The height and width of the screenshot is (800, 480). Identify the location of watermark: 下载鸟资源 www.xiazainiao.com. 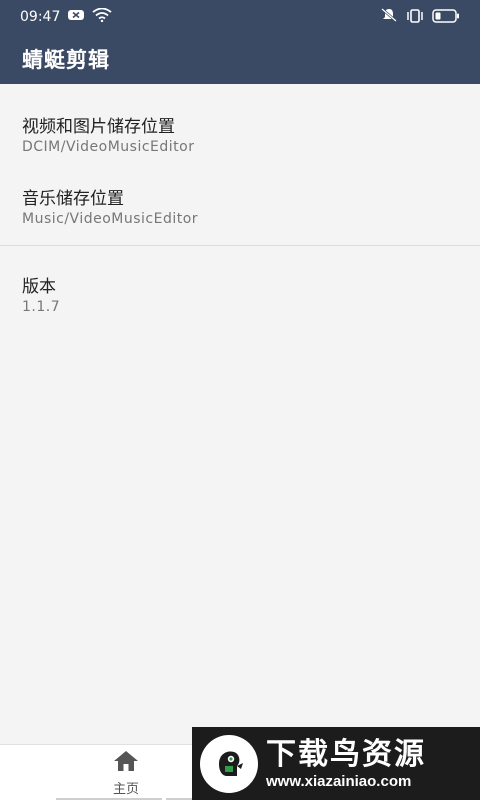
(336, 763).